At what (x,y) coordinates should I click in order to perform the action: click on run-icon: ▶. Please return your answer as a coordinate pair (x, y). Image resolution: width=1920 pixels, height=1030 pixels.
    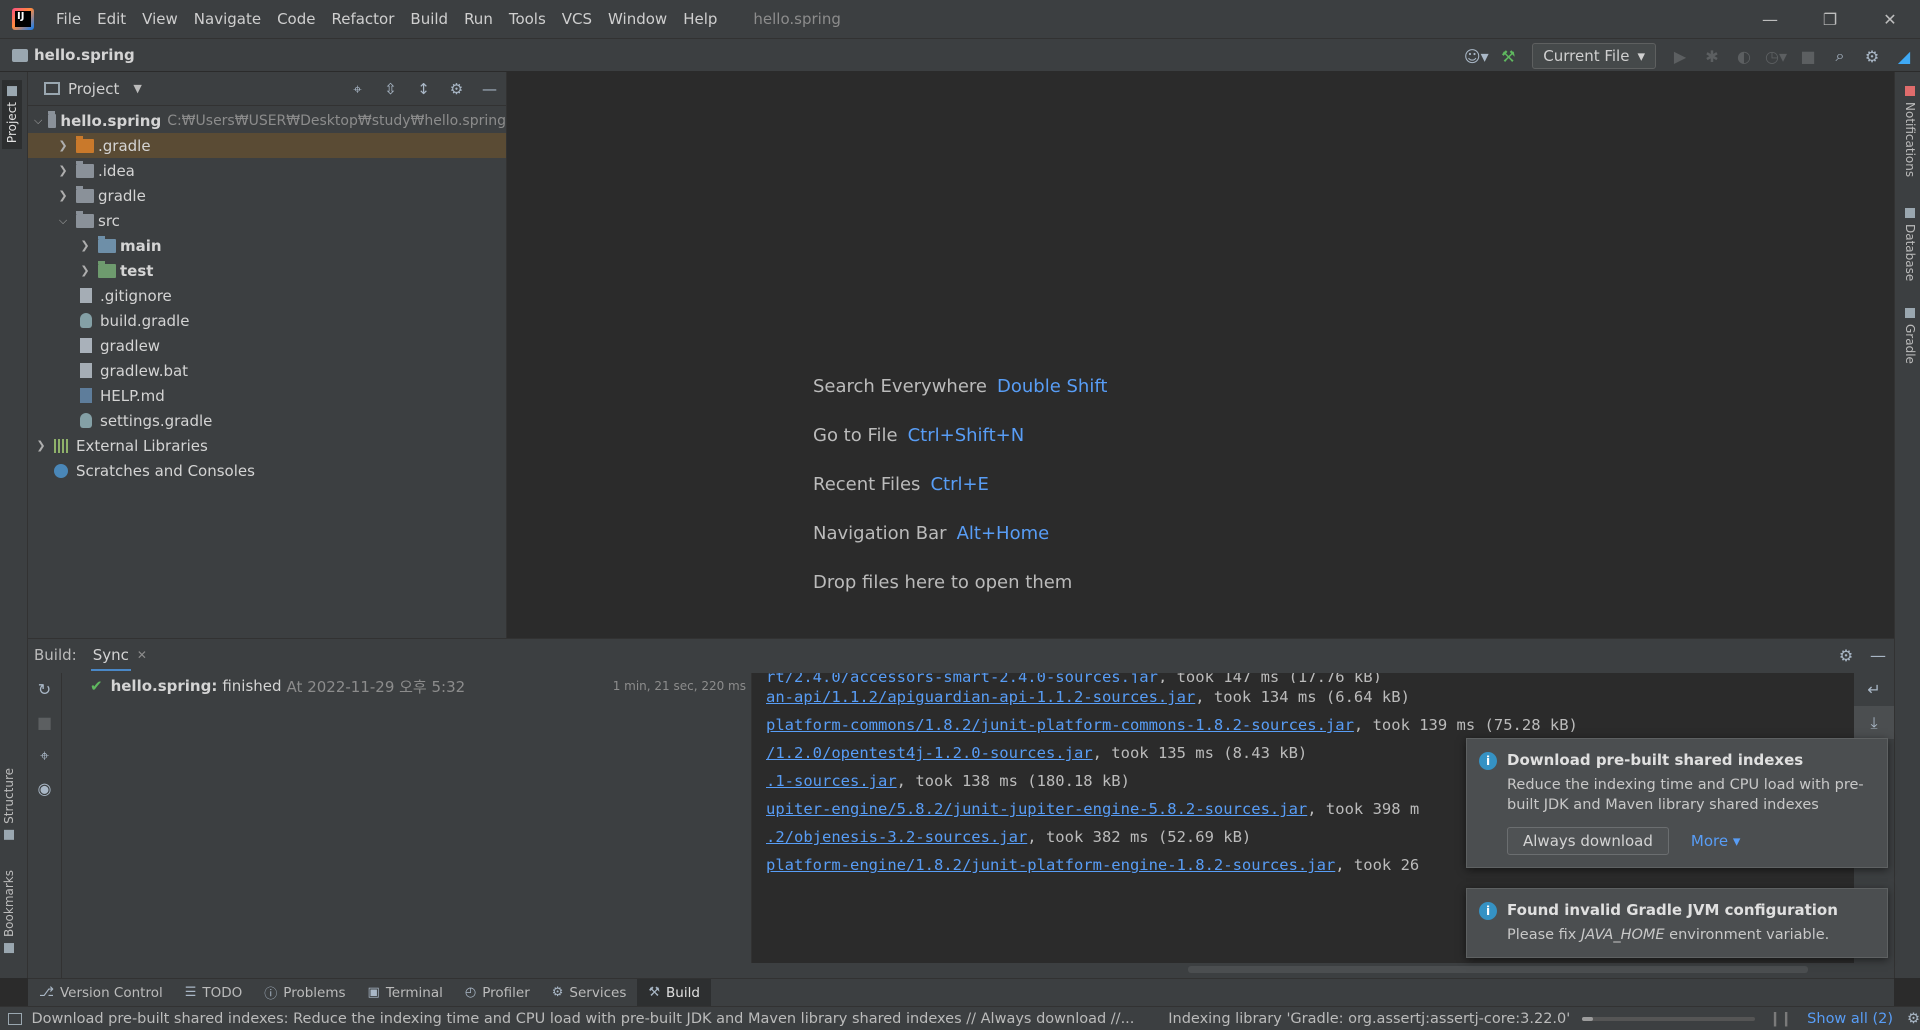
    Looking at the image, I should click on (1680, 56).